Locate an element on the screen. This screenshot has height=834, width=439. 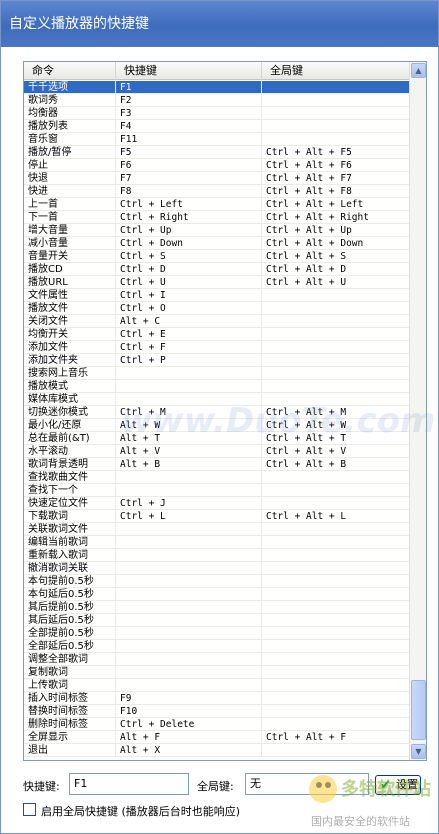
table-row: 播放URL Ctrl + U Ctrl + Alt + U is located at coordinates (217, 282).